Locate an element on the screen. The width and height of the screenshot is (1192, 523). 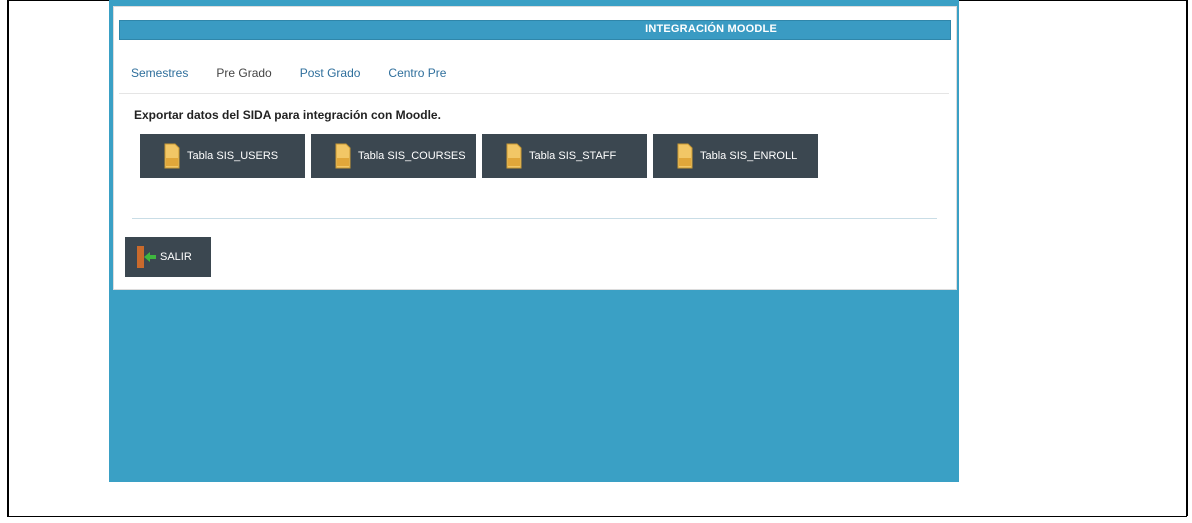
section-divider is located at coordinates (534, 218).